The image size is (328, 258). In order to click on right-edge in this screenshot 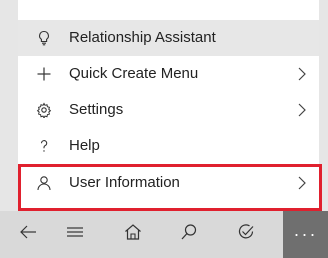, I will do `click(323, 105)`.